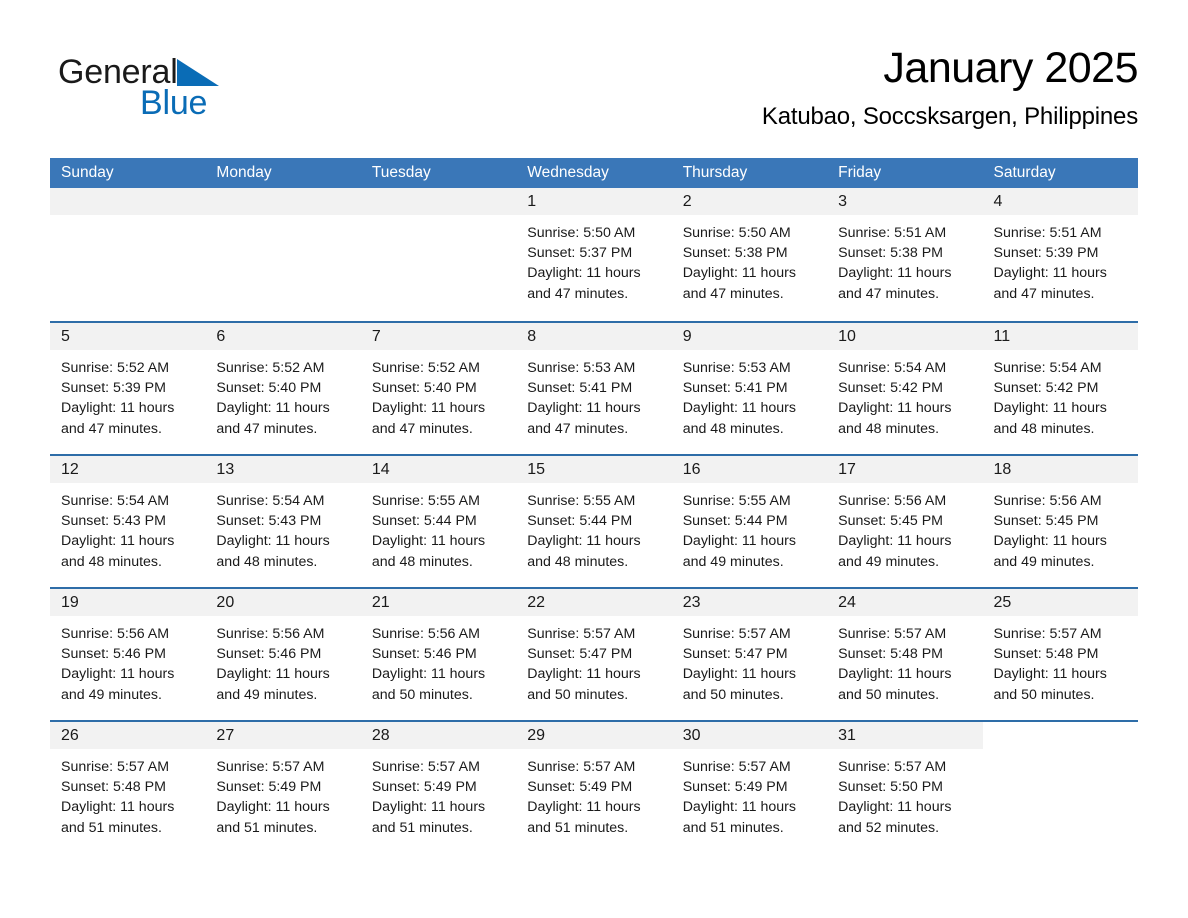  What do you see at coordinates (749, 469) in the screenshot?
I see `day-number-band: 16` at bounding box center [749, 469].